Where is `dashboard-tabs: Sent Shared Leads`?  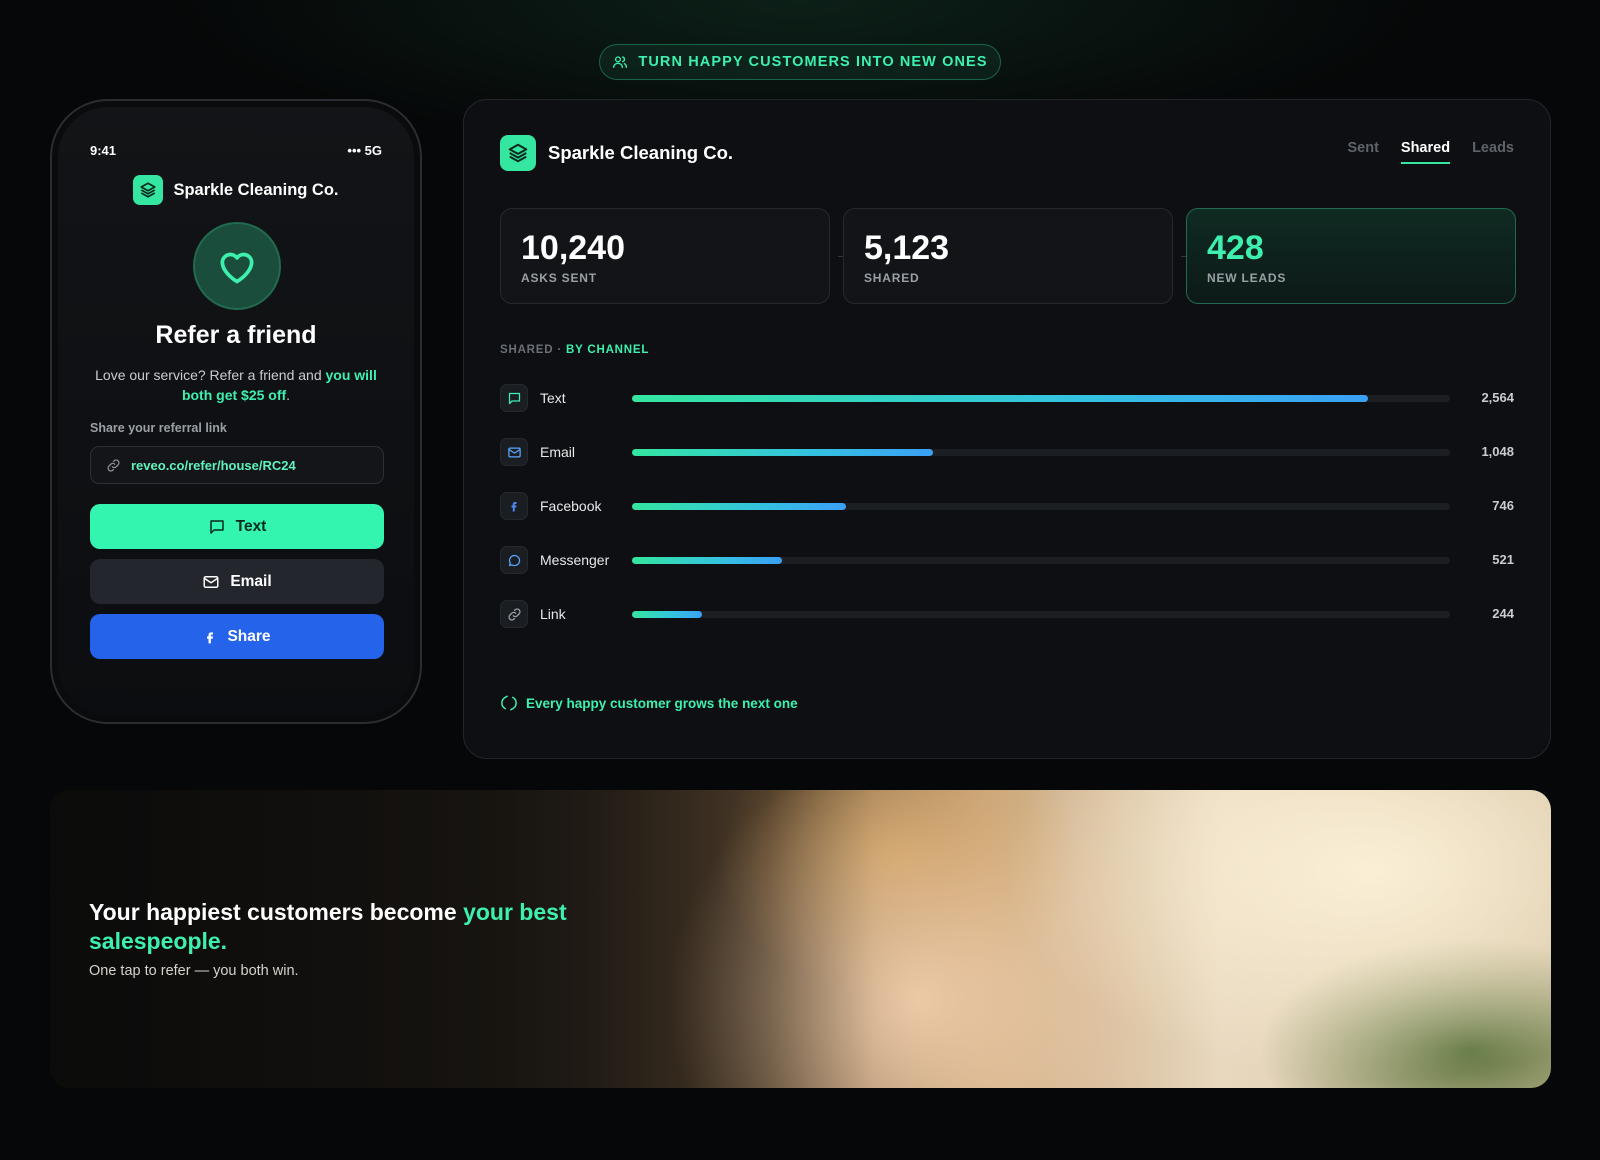
dashboard-tabs: Sent Shared Leads is located at coordinates (1430, 152).